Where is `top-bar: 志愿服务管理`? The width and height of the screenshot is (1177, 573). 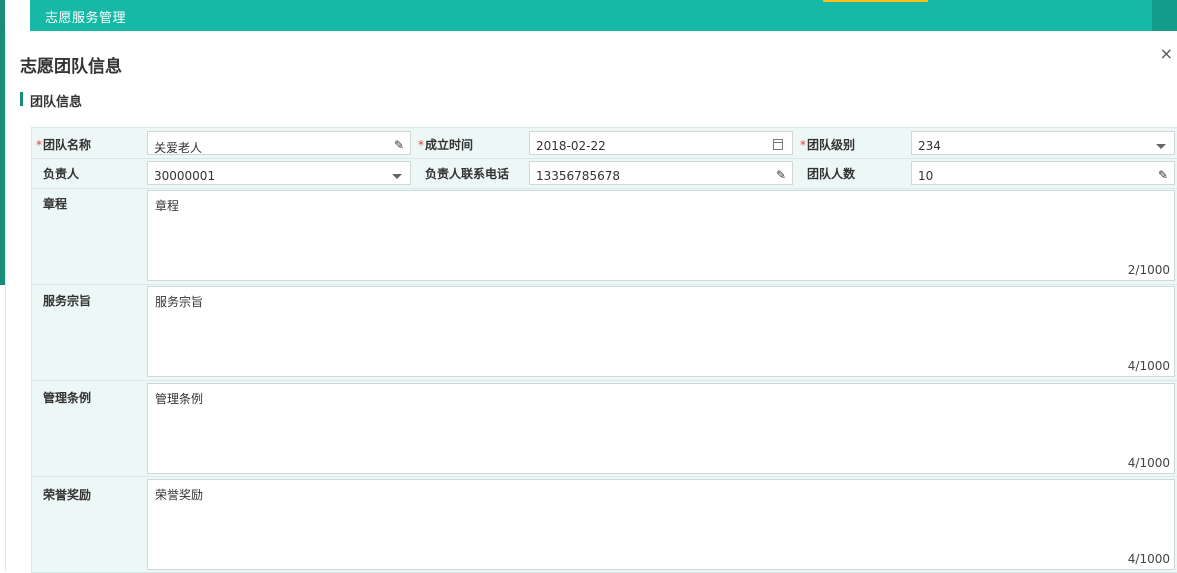 top-bar: 志愿服务管理 is located at coordinates (603, 15).